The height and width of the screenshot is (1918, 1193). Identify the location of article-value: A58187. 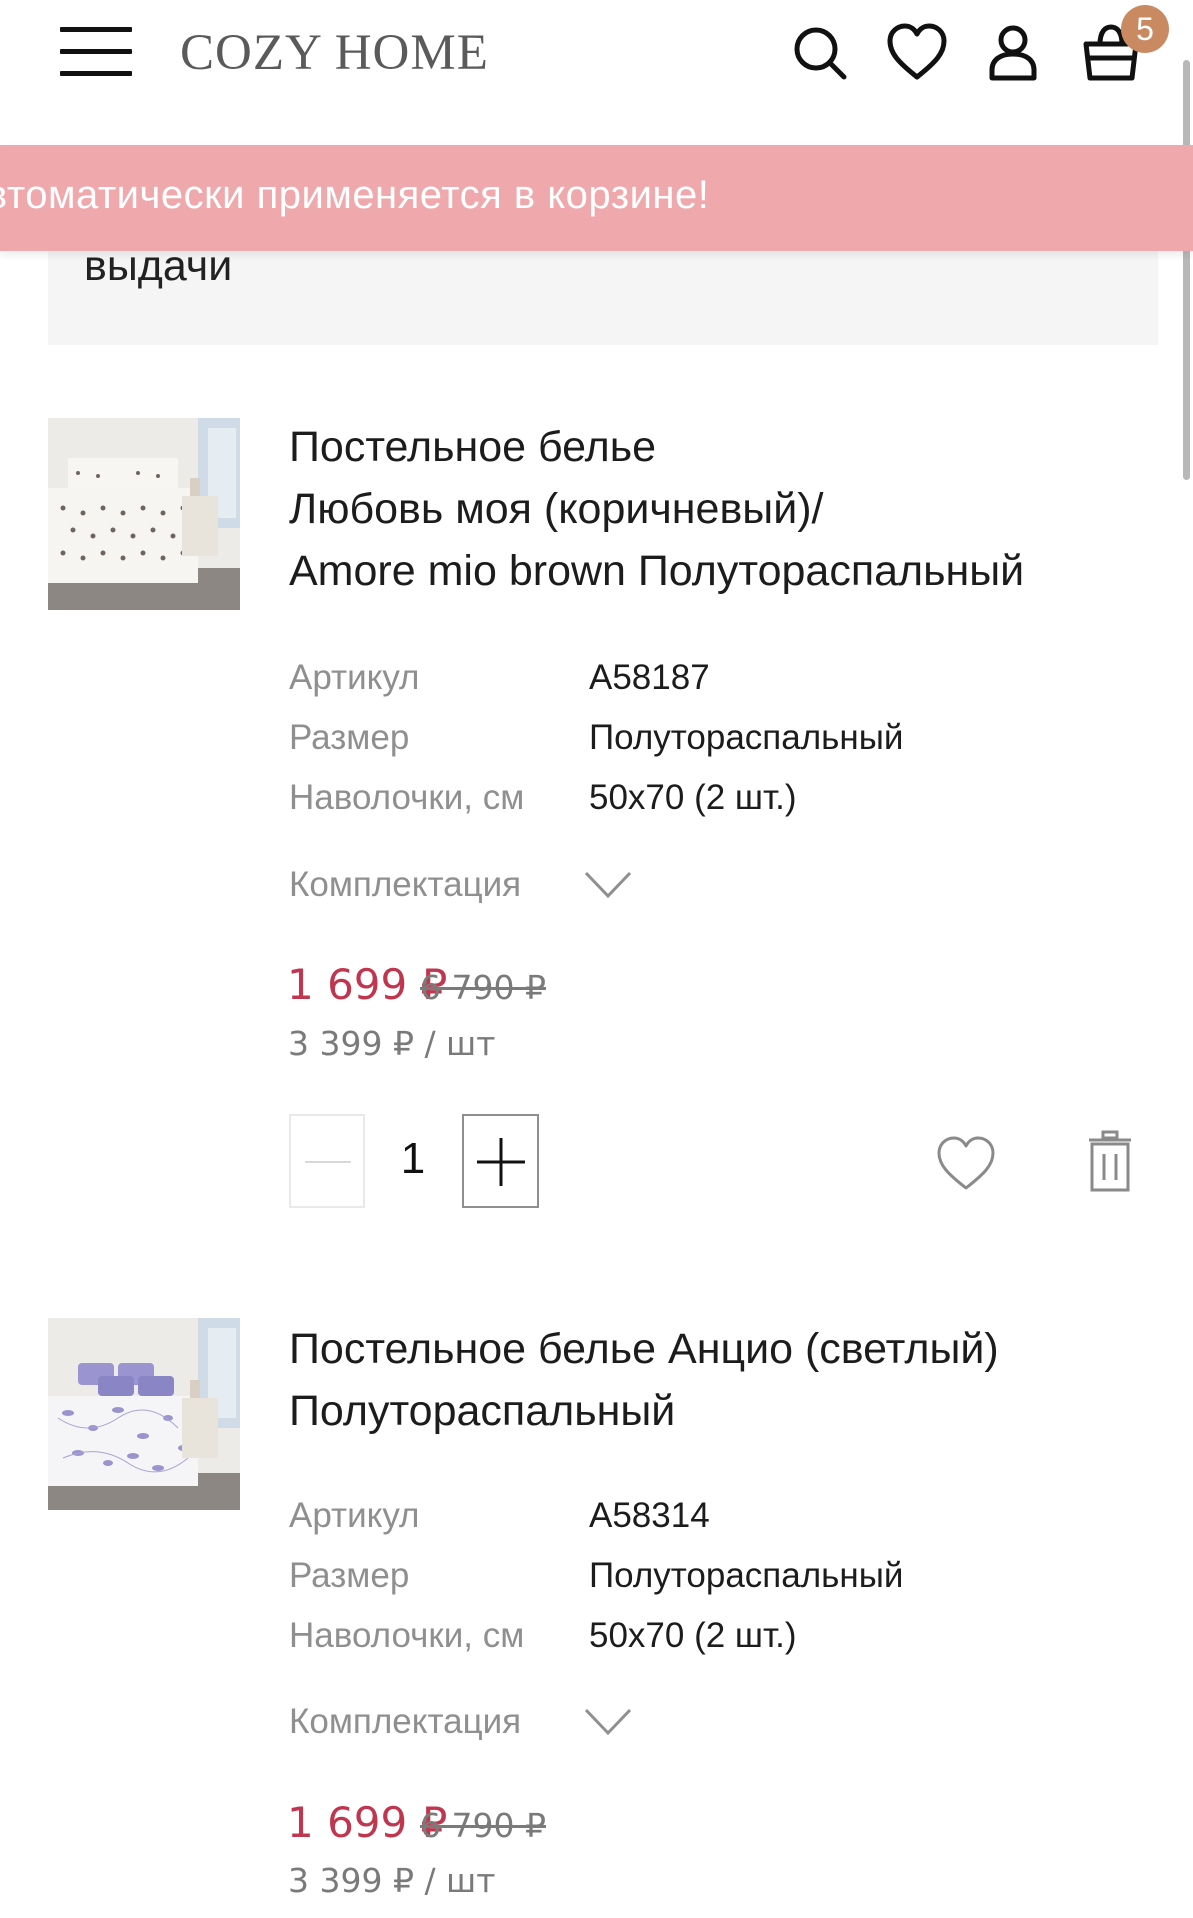
(649, 677).